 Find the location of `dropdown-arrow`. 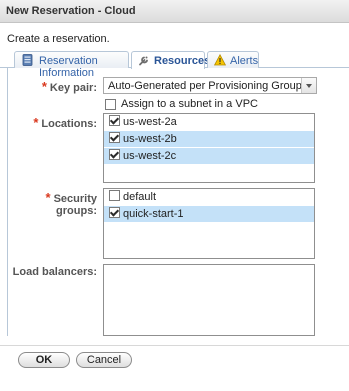

dropdown-arrow is located at coordinates (308, 85).